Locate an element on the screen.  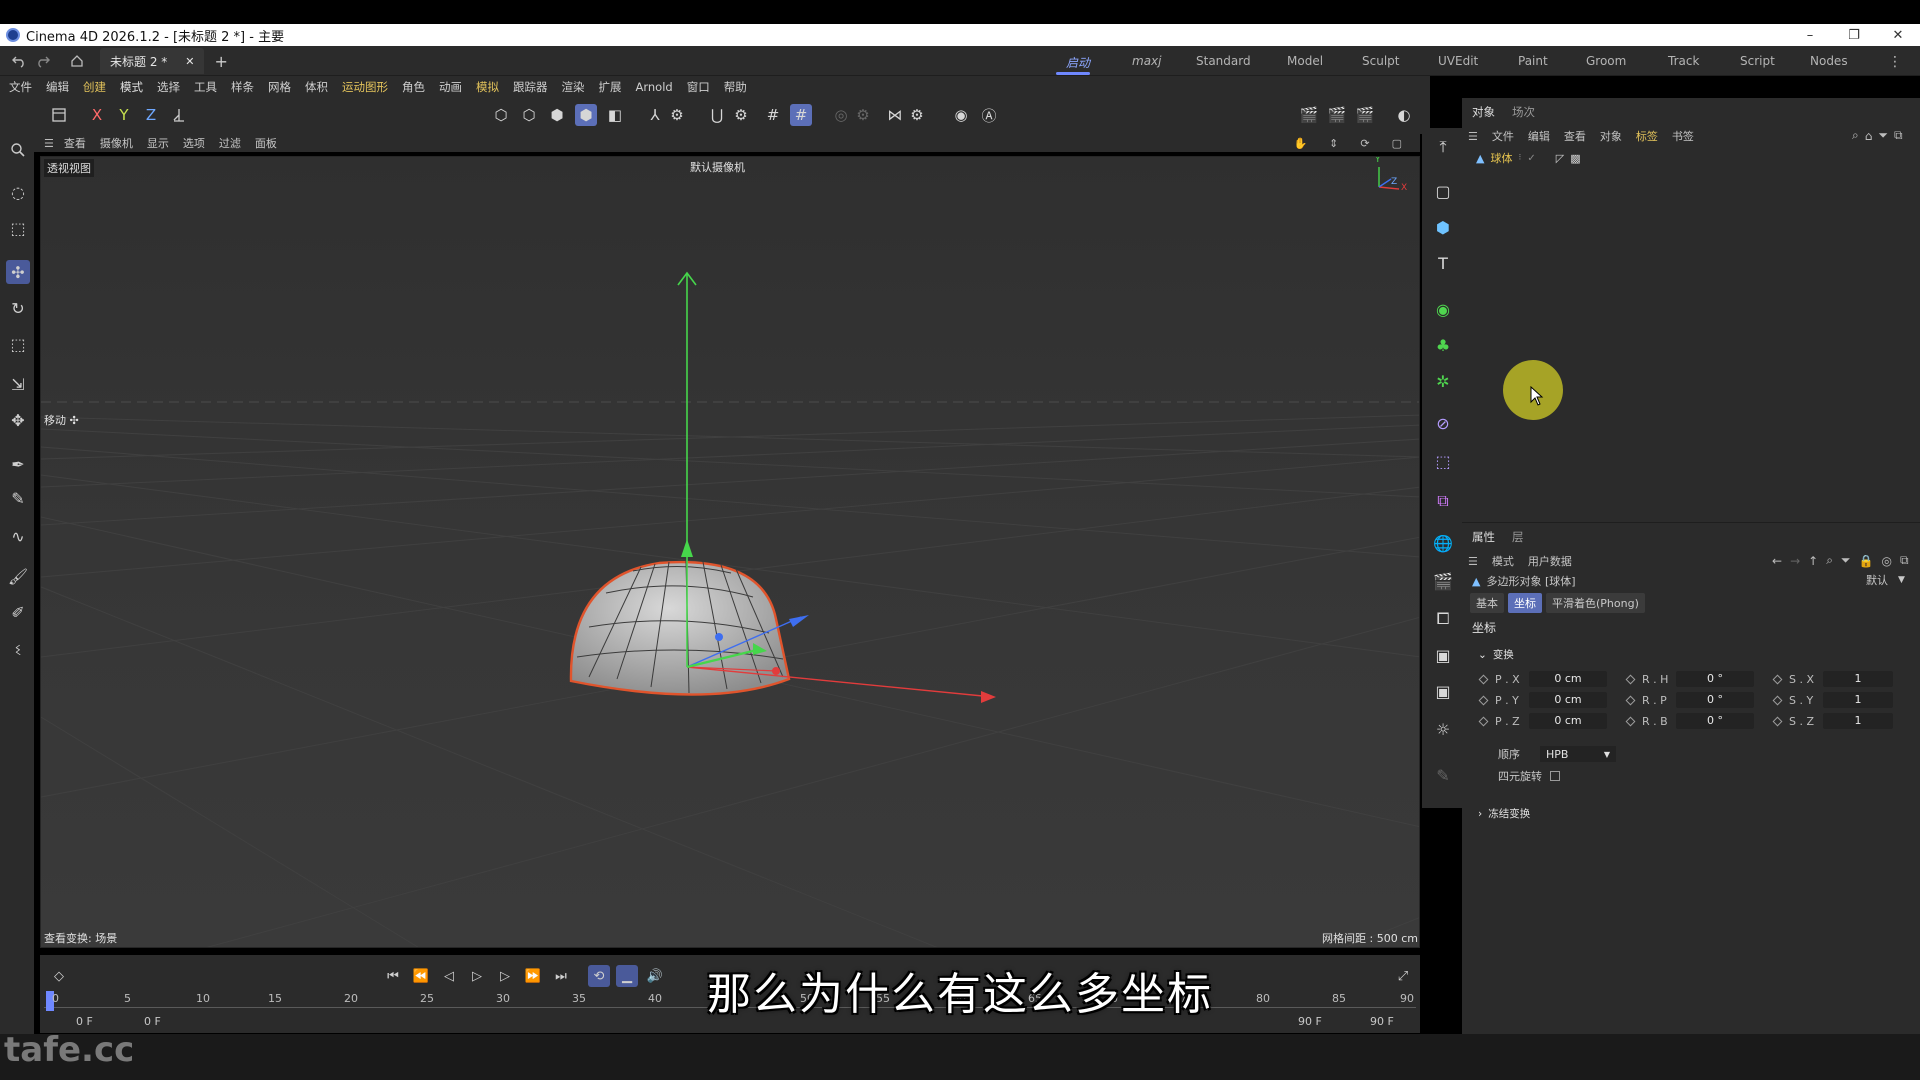
scene-icon is located at coordinates (59, 115).